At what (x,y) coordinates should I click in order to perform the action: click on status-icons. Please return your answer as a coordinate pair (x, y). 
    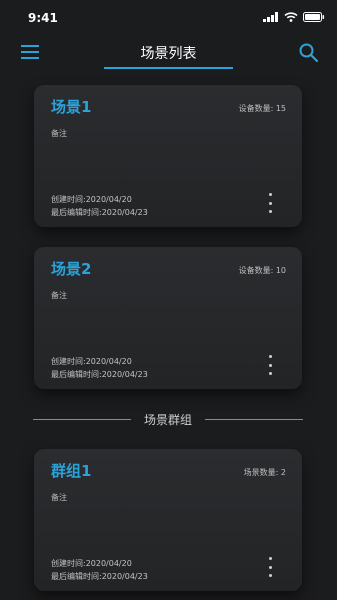
    Looking at the image, I should click on (294, 17).